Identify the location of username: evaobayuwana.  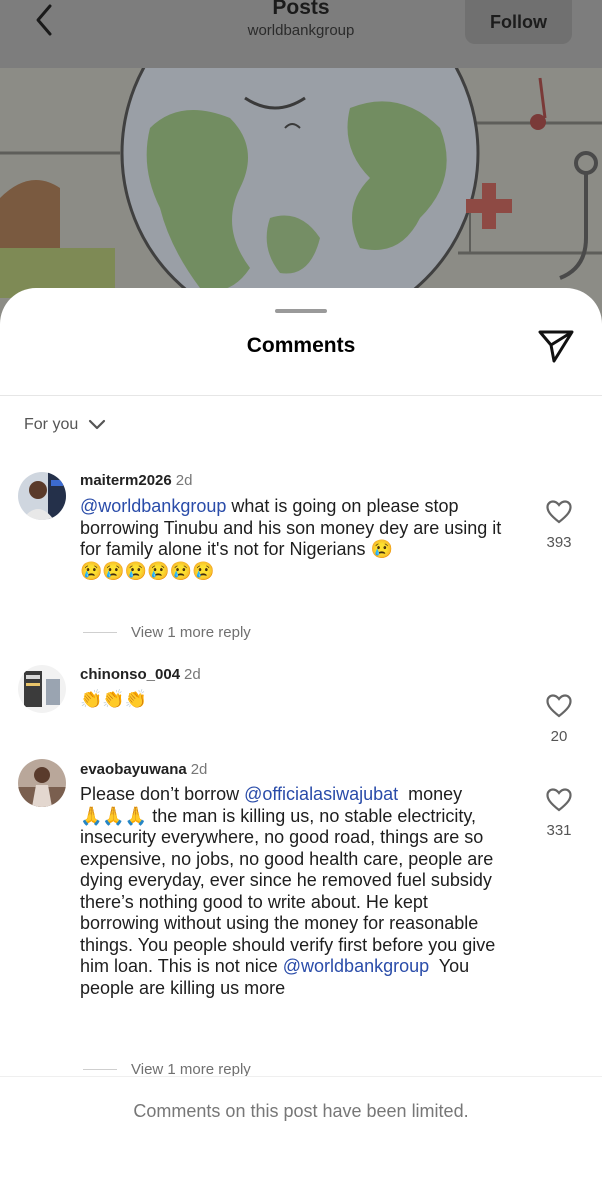
(133, 769).